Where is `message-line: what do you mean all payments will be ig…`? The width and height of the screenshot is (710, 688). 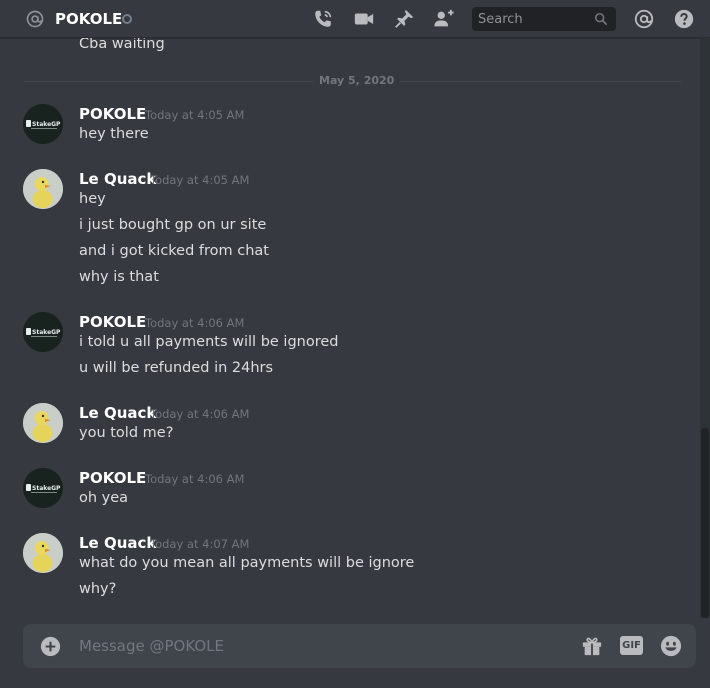
message-line: what do you mean all payments will be ig… is located at coordinates (247, 563).